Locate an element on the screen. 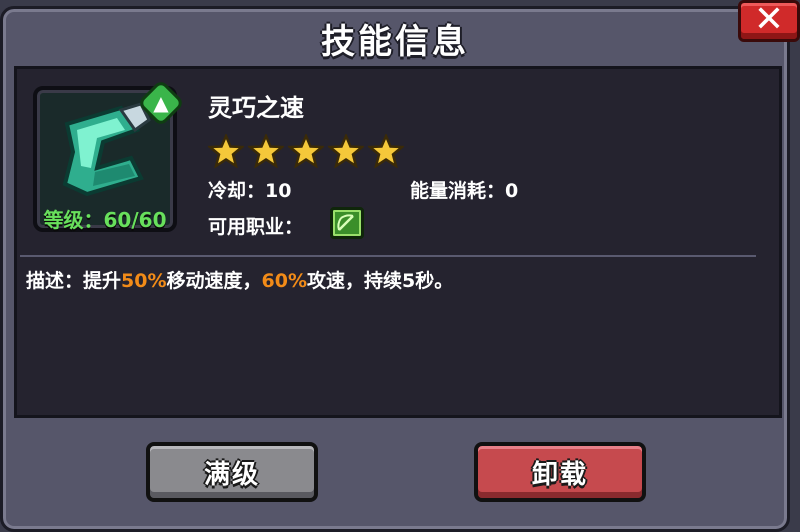 This screenshot has height=532, width=800. move-speed-bonus: 50% is located at coordinates (144, 281).